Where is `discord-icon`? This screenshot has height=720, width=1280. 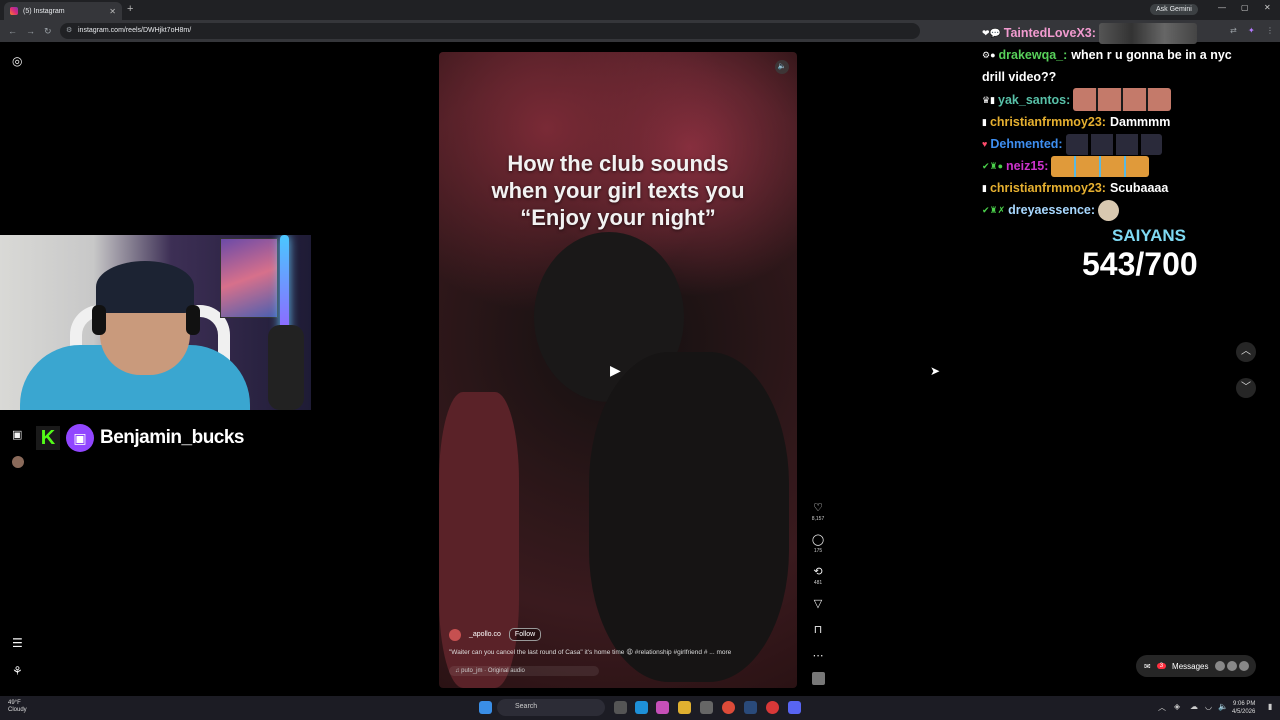
discord-icon is located at coordinates (794, 707).